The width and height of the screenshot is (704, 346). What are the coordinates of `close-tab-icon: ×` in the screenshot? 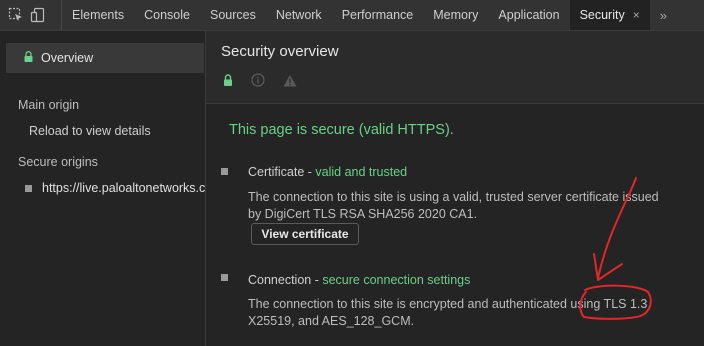 It's located at (636, 15).